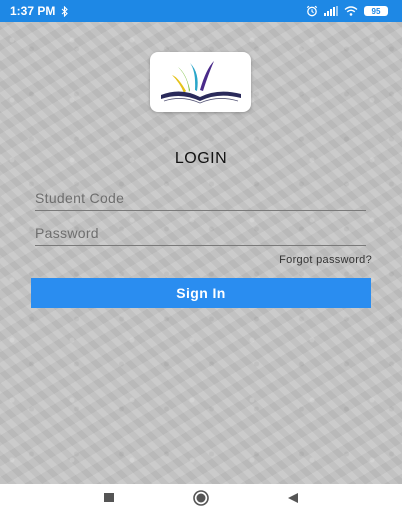  What do you see at coordinates (201, 158) in the screenshot?
I see `login-title: LOGIN` at bounding box center [201, 158].